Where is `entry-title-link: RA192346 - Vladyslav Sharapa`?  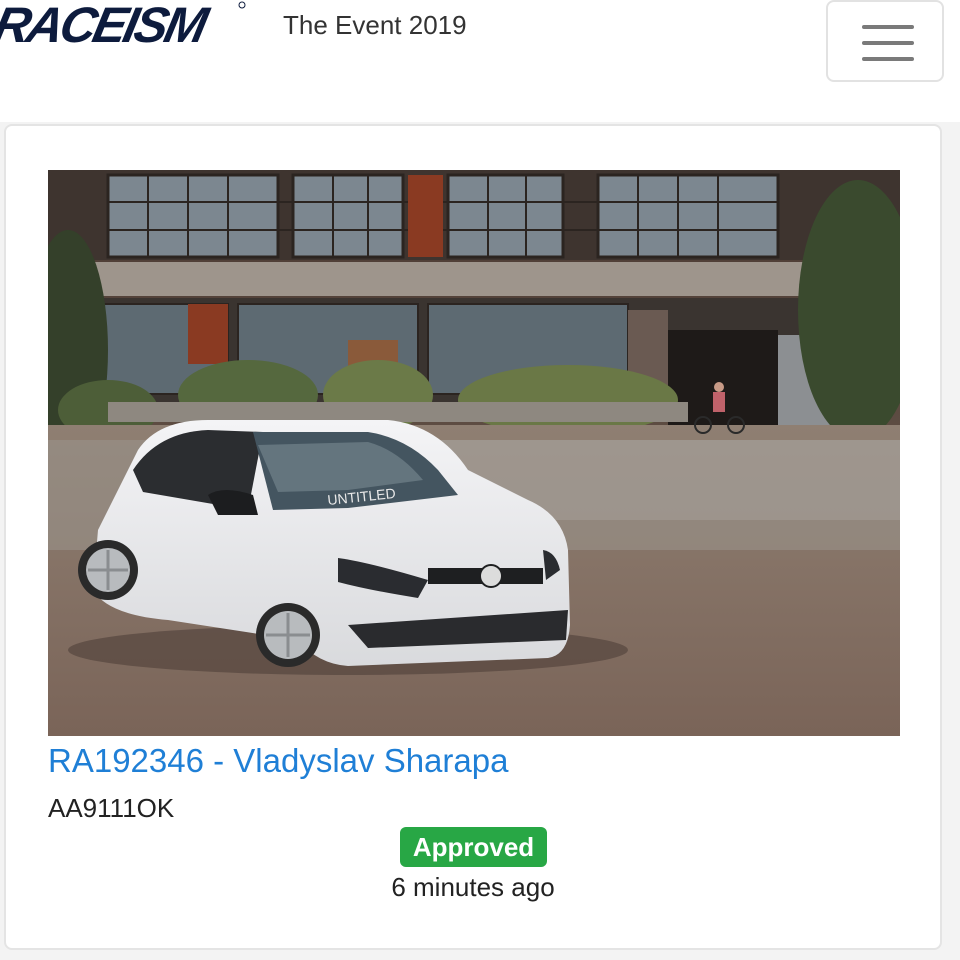
entry-title-link: RA192346 - Vladyslav Sharapa is located at coordinates (278, 761).